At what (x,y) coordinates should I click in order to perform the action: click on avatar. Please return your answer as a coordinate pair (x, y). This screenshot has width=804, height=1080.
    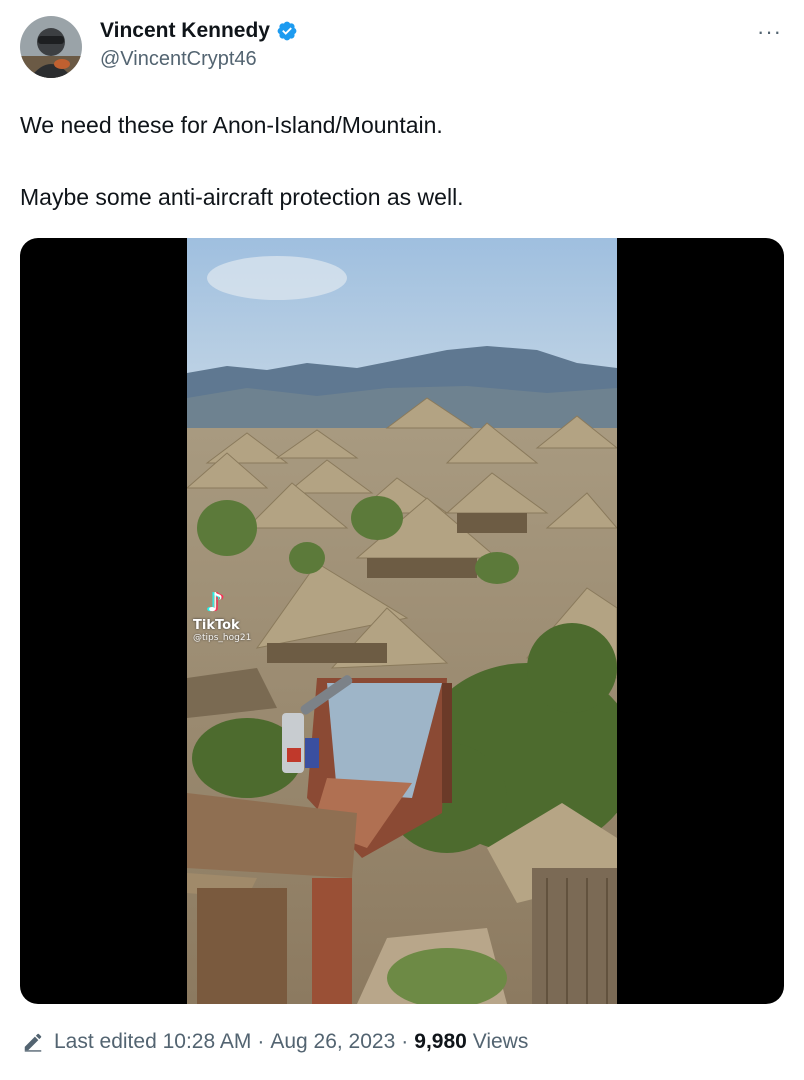
    Looking at the image, I should click on (51, 47).